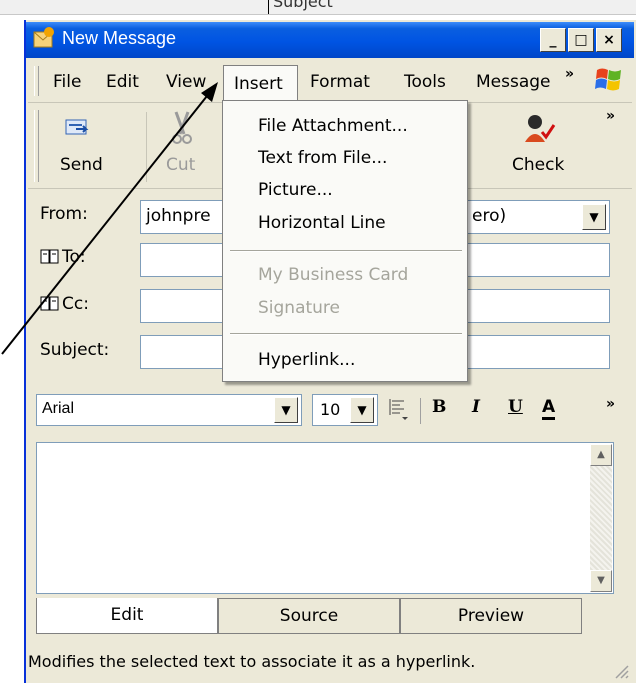 The image size is (636, 683). Describe the element at coordinates (178, 216) in the screenshot. I see `from-value: johnpre` at that location.